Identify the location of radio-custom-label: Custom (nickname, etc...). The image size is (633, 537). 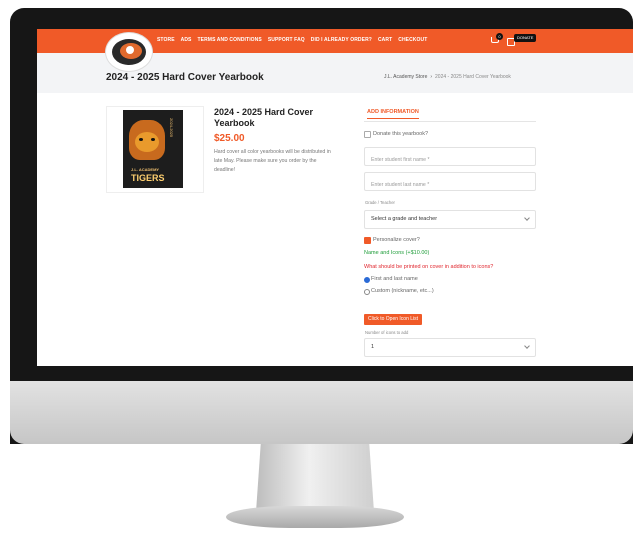
(402, 291).